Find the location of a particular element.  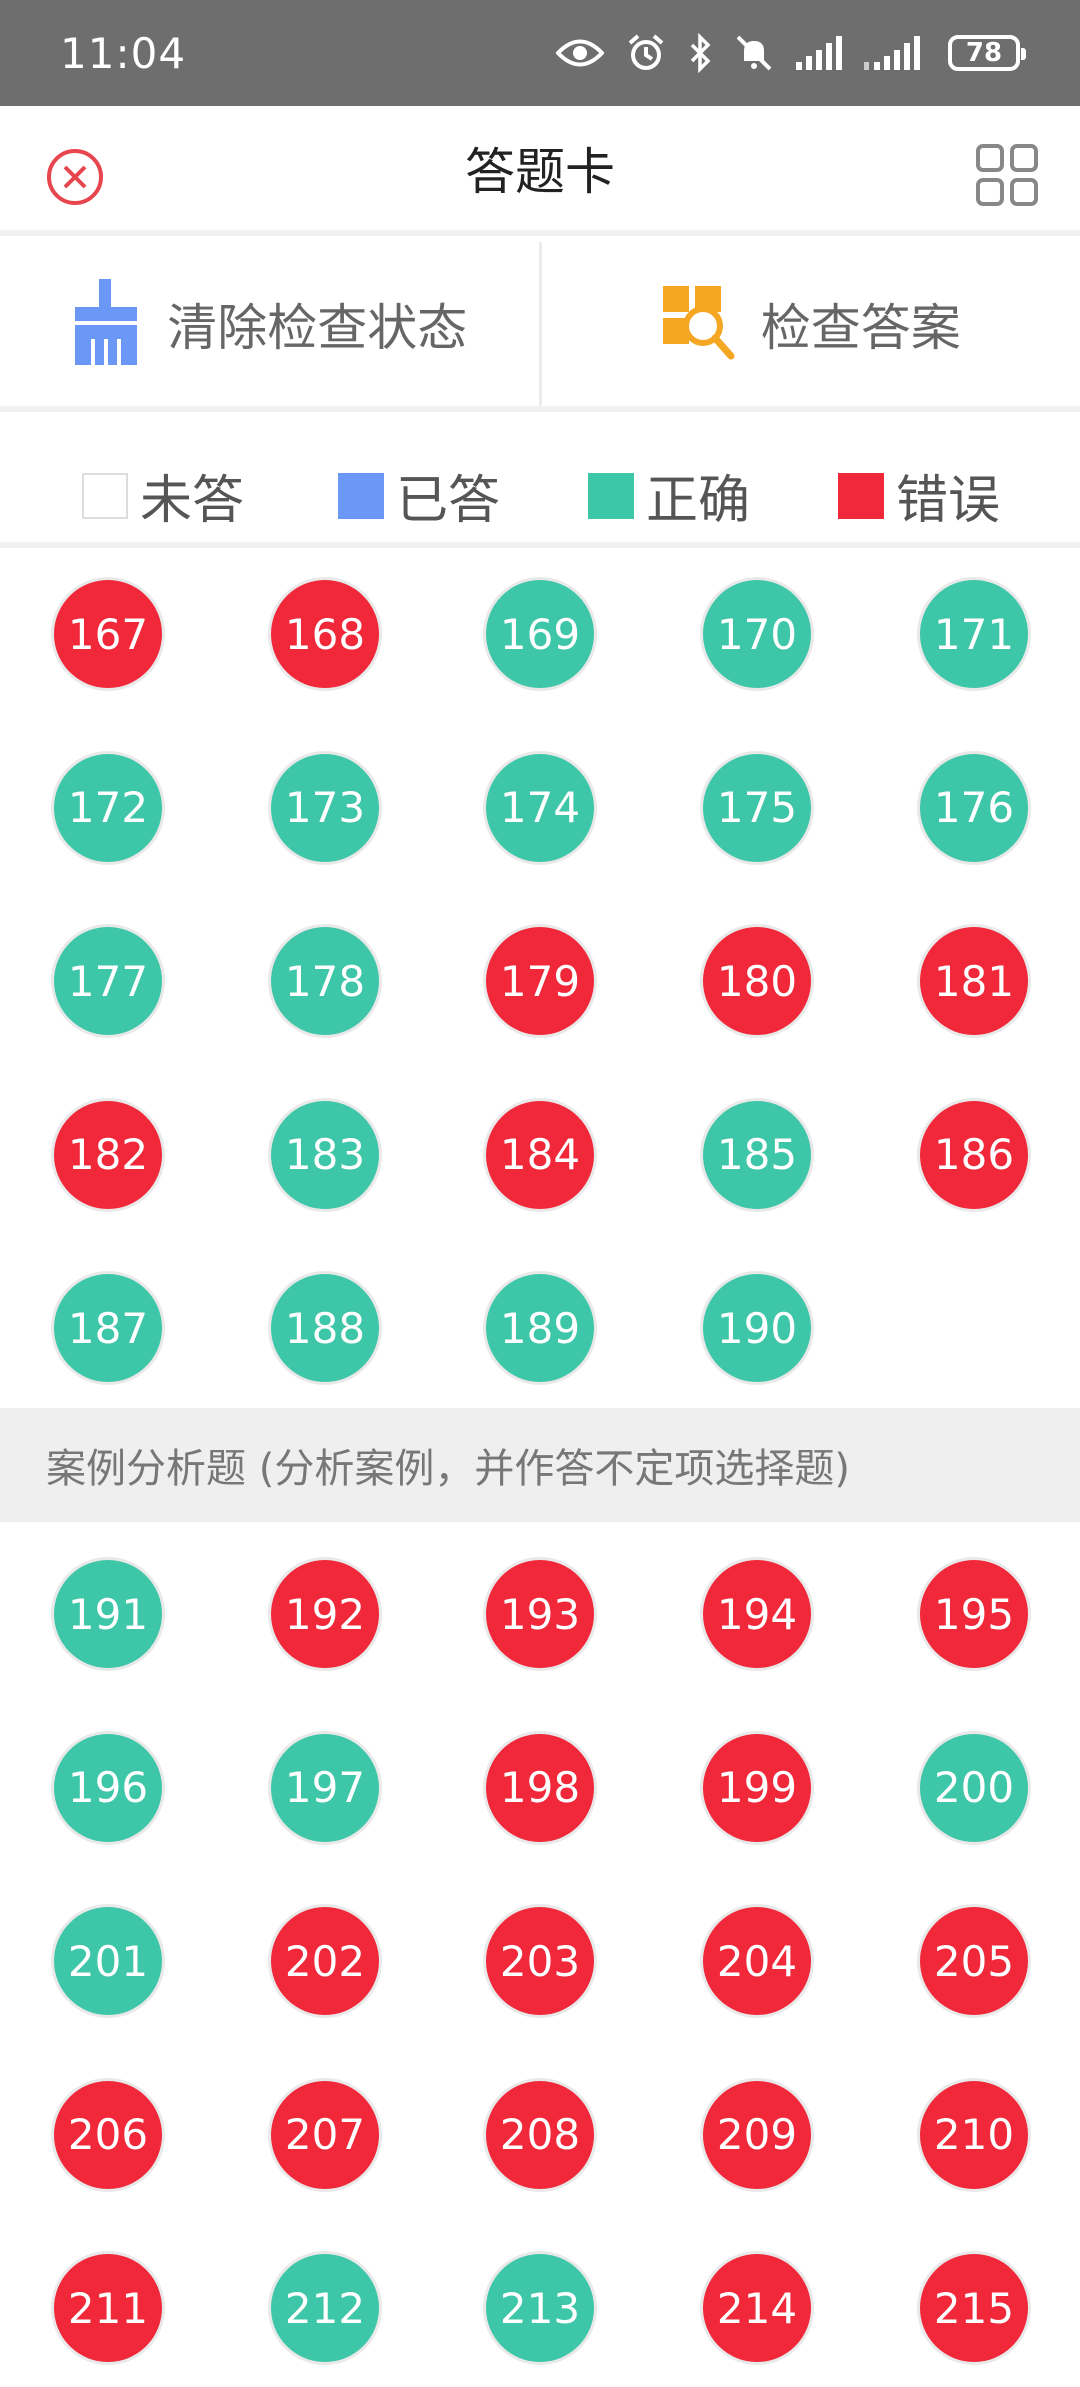

question-bubble-215: 215 is located at coordinates (974, 2308).